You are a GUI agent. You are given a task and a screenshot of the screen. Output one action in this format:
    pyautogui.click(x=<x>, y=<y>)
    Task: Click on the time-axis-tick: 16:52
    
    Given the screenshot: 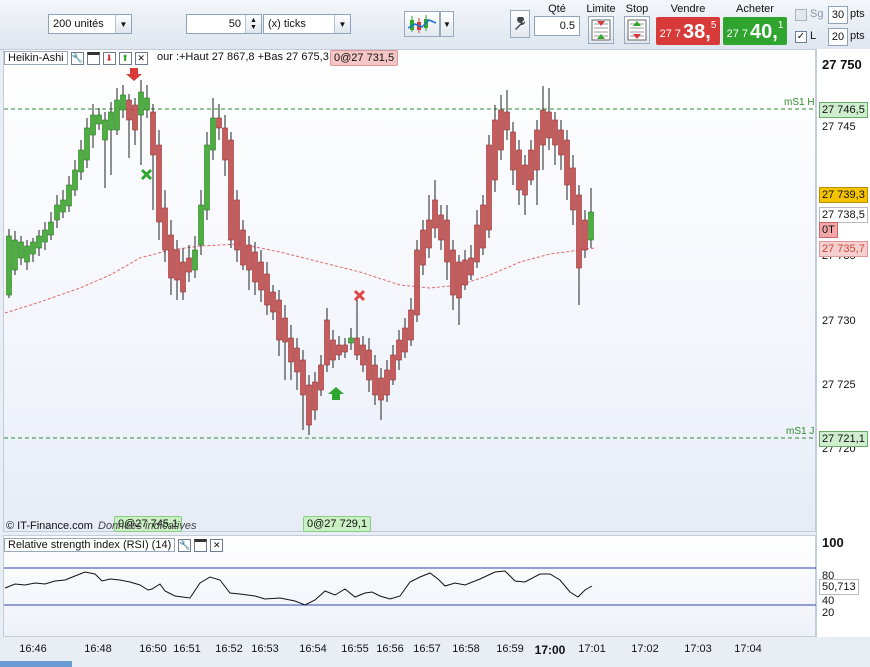 What is the action you would take?
    pyautogui.click(x=229, y=649)
    